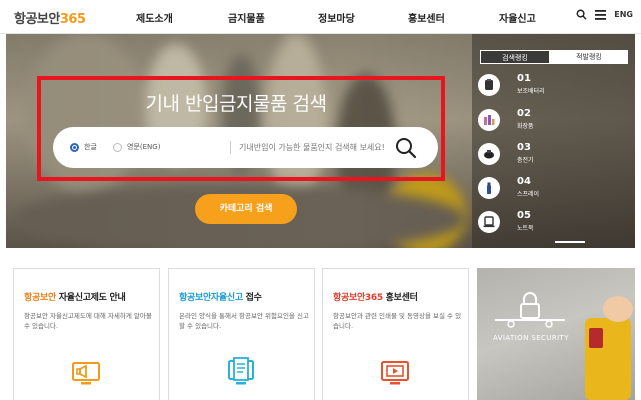 The width and height of the screenshot is (641, 400). What do you see at coordinates (515, 57) in the screenshot?
I see `tab-search-ranking: 검색랭킹` at bounding box center [515, 57].